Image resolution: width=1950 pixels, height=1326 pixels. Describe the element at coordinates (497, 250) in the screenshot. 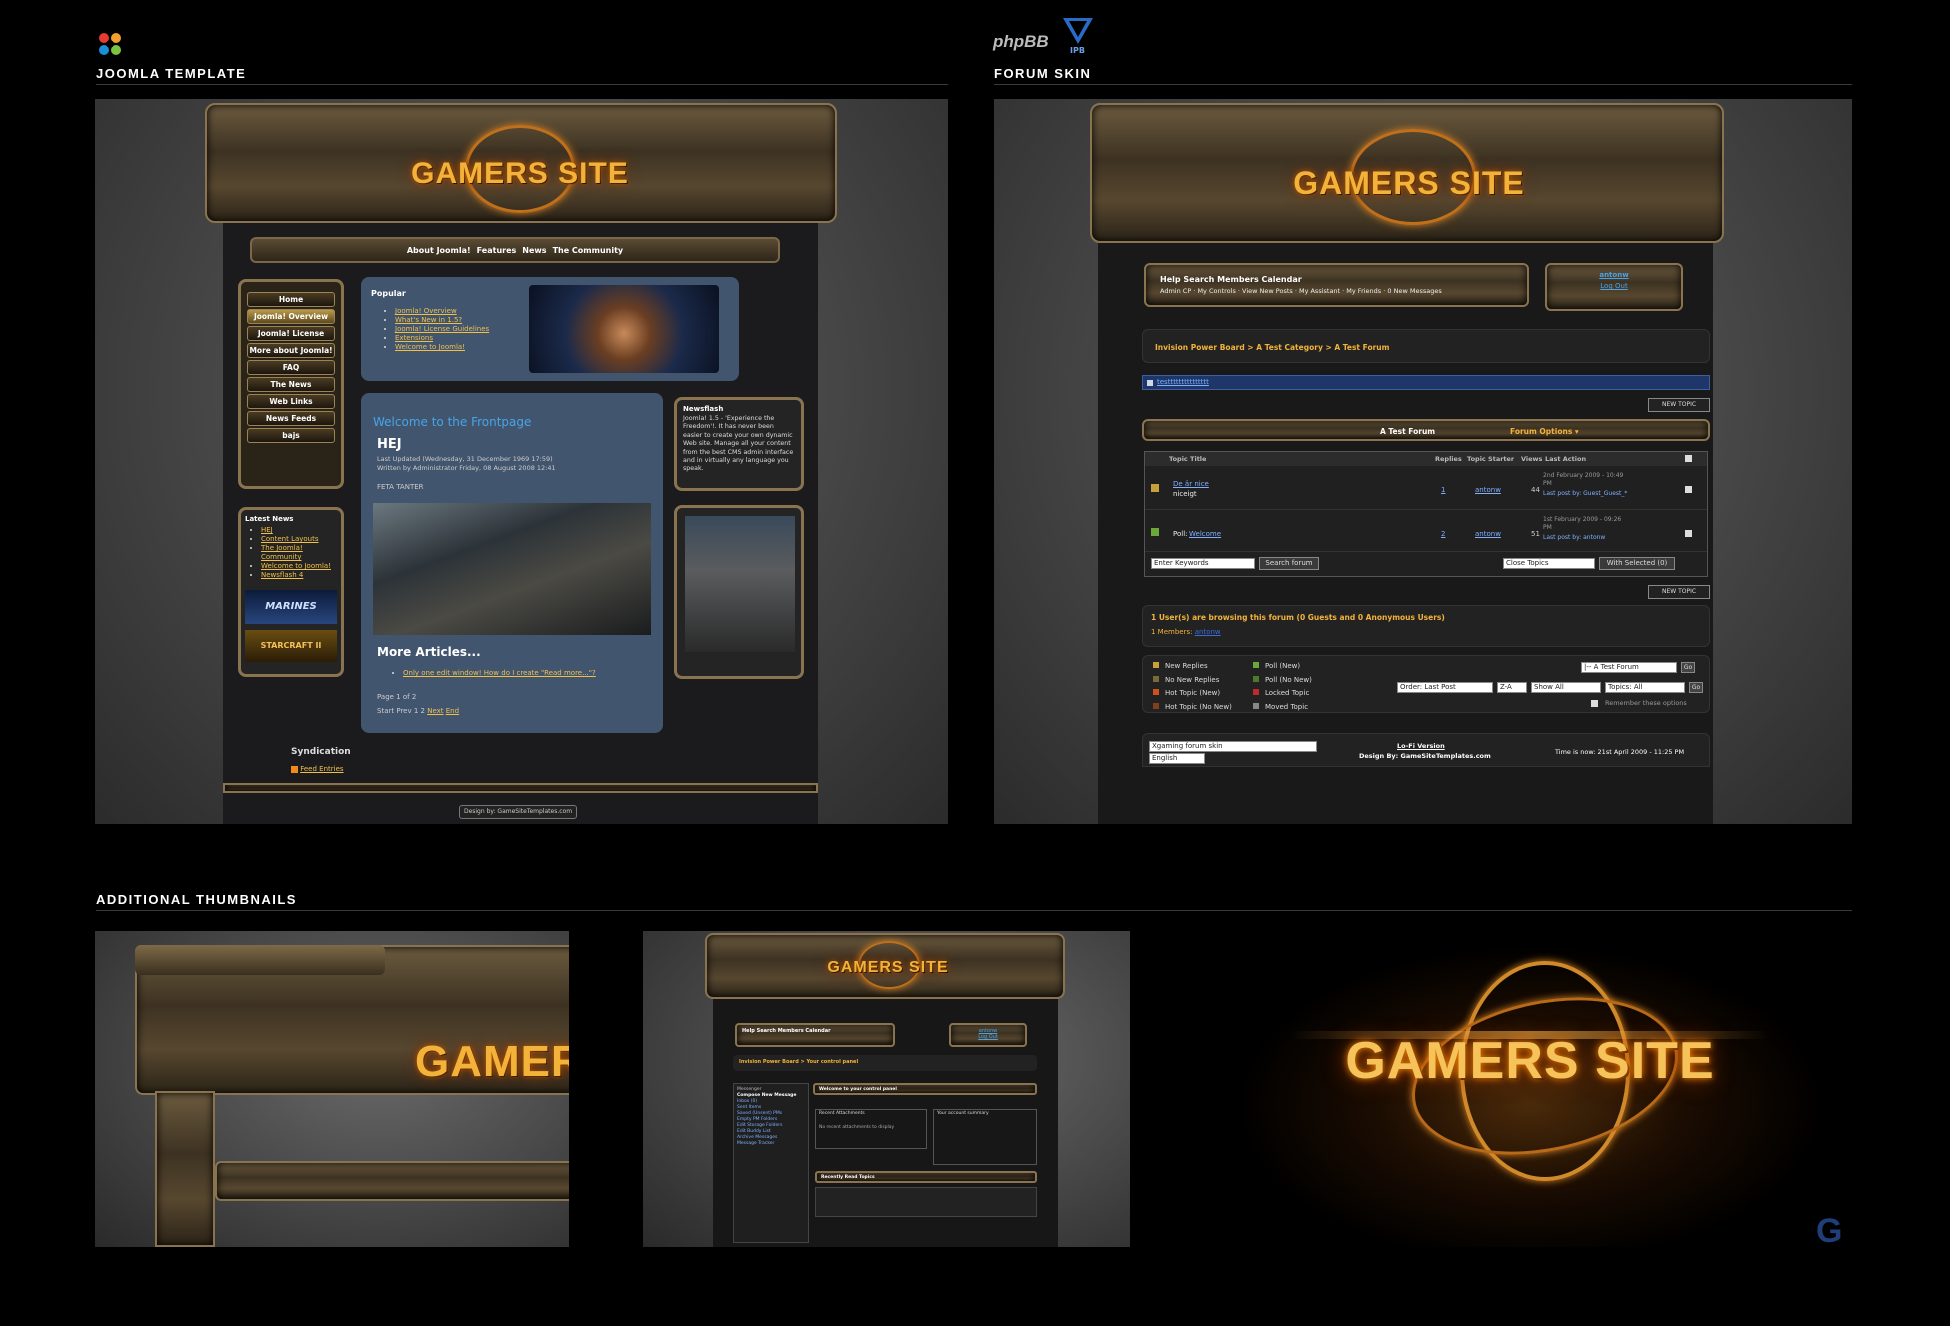

I see `nav-features: Features` at that location.